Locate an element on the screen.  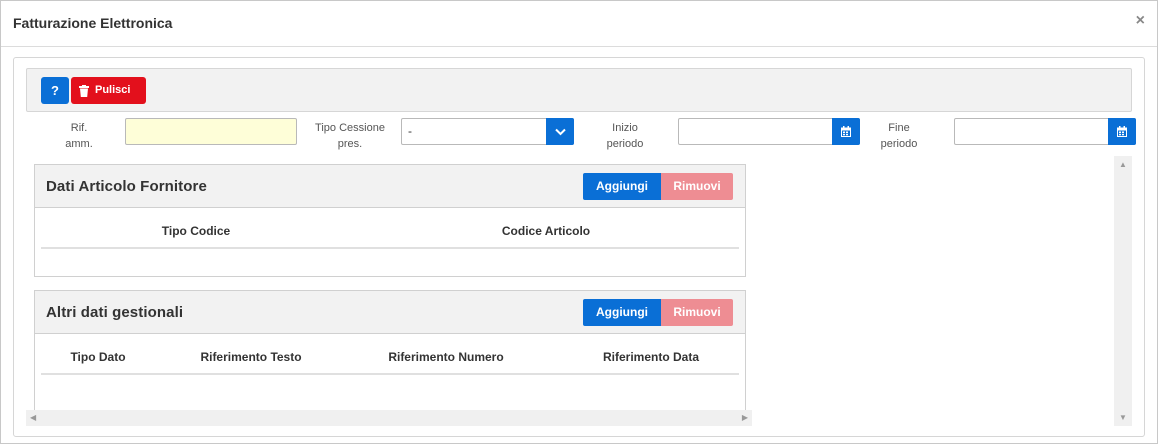
rif-amm-label-line1: Rif. is located at coordinates (79, 128).